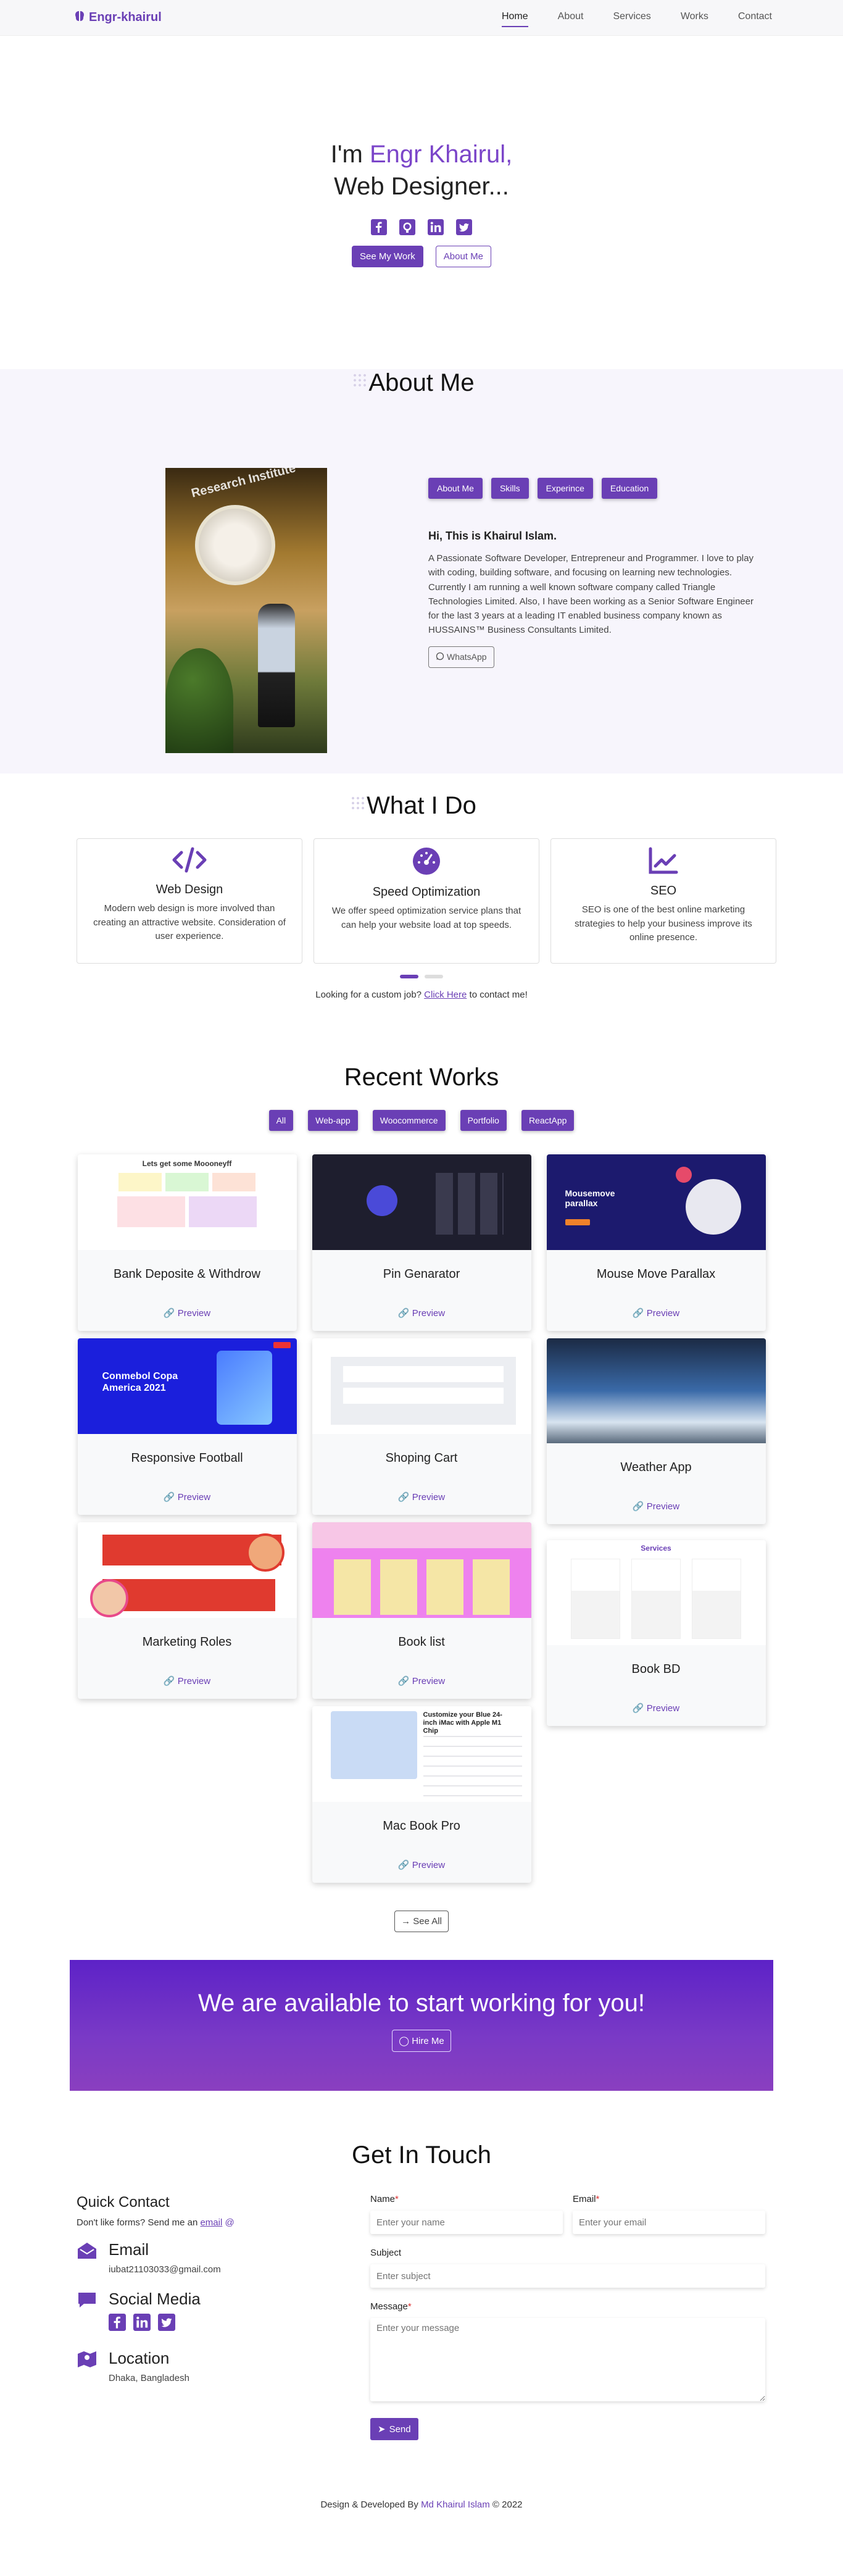  What do you see at coordinates (426, 892) in the screenshot?
I see `service-title: Speed Optimization` at bounding box center [426, 892].